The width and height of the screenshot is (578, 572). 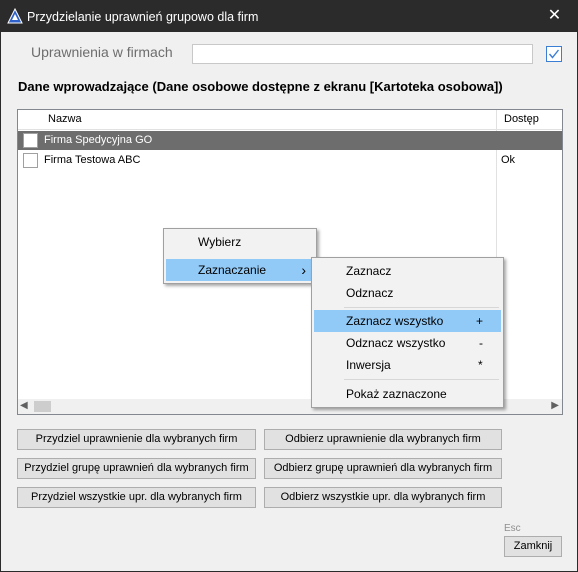 I want to click on menu-item-zaznaczanie: Zaznaczanie ›, so click(x=240, y=270).